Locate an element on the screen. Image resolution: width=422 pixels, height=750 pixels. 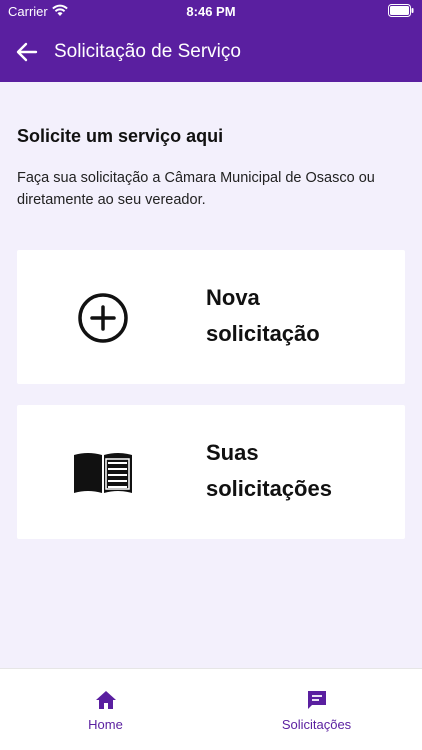
my-requests-line1: Suas is located at coordinates (232, 452).